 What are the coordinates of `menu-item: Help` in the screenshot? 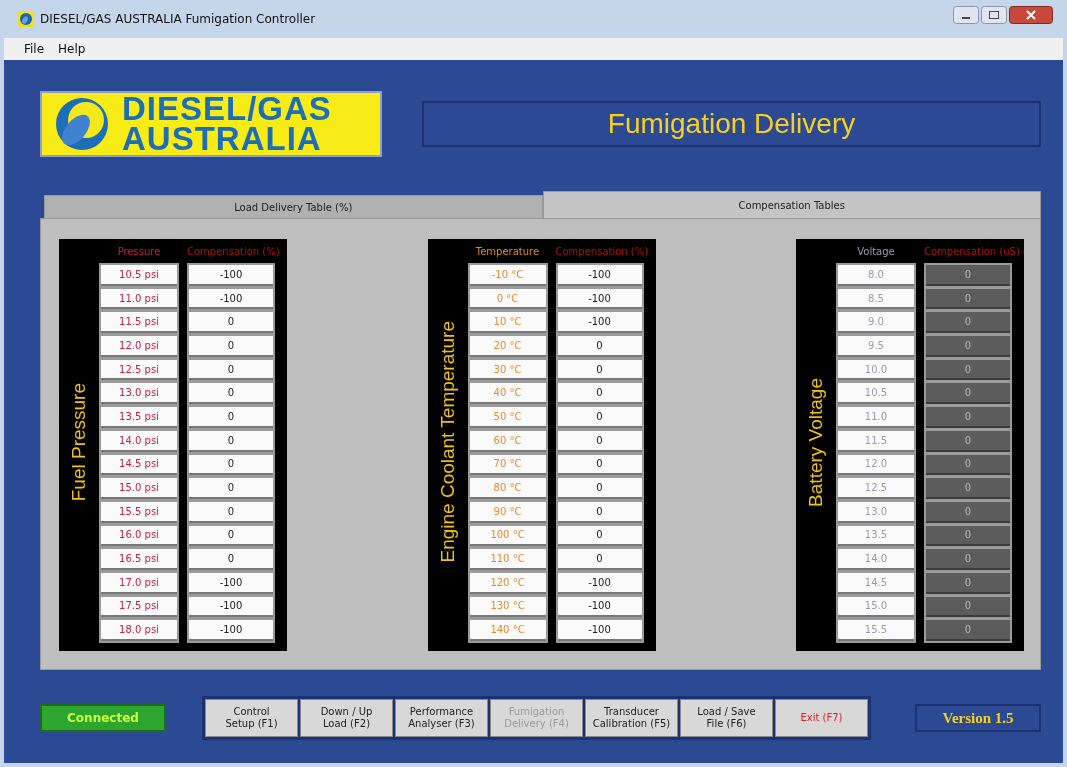 It's located at (72, 49).